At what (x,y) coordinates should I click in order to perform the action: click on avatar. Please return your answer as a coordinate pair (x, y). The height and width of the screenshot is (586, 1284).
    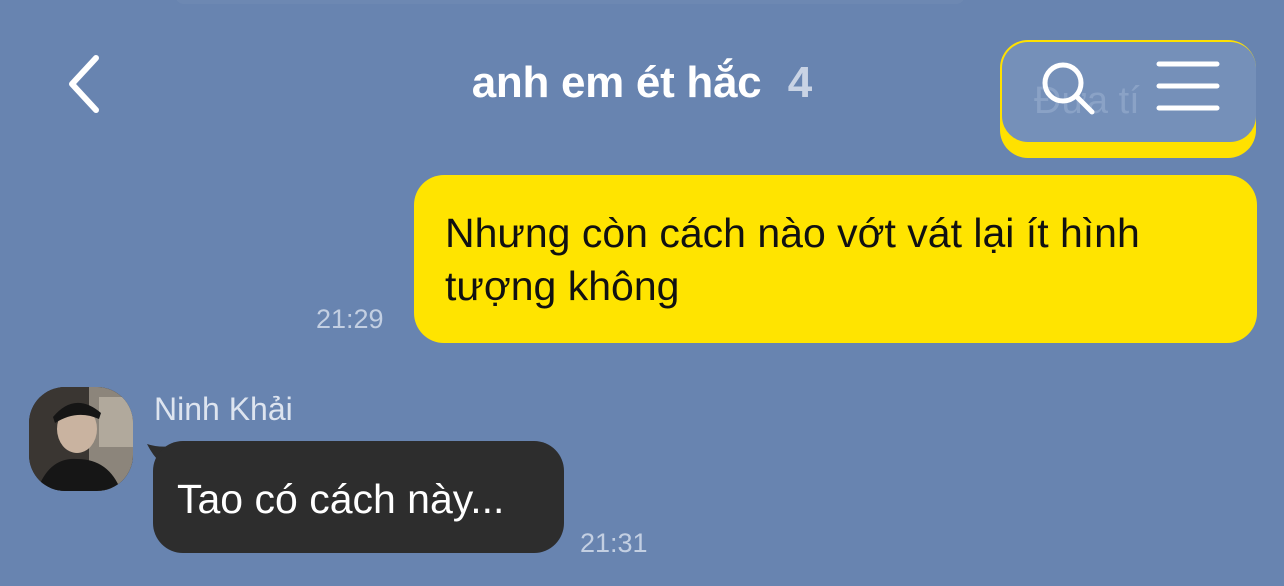
    Looking at the image, I should click on (81, 439).